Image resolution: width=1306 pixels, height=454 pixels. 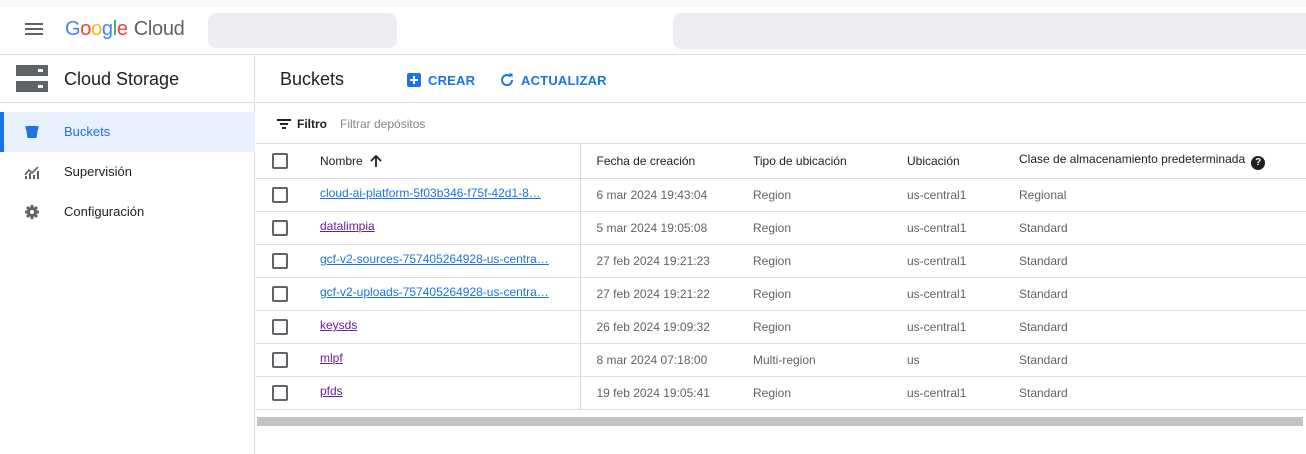 I want to click on bucket-name-cell: keysds, so click(x=442, y=327).